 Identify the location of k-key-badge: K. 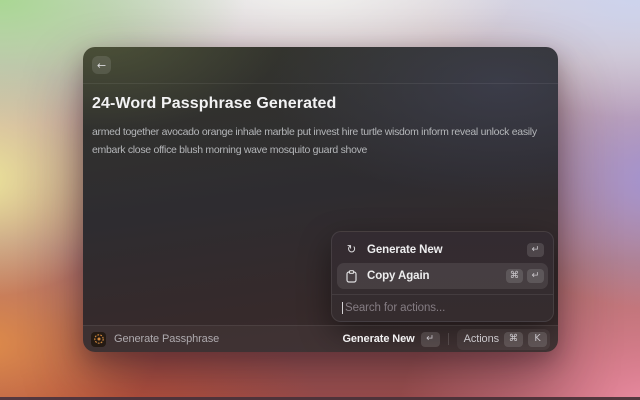
(537, 339).